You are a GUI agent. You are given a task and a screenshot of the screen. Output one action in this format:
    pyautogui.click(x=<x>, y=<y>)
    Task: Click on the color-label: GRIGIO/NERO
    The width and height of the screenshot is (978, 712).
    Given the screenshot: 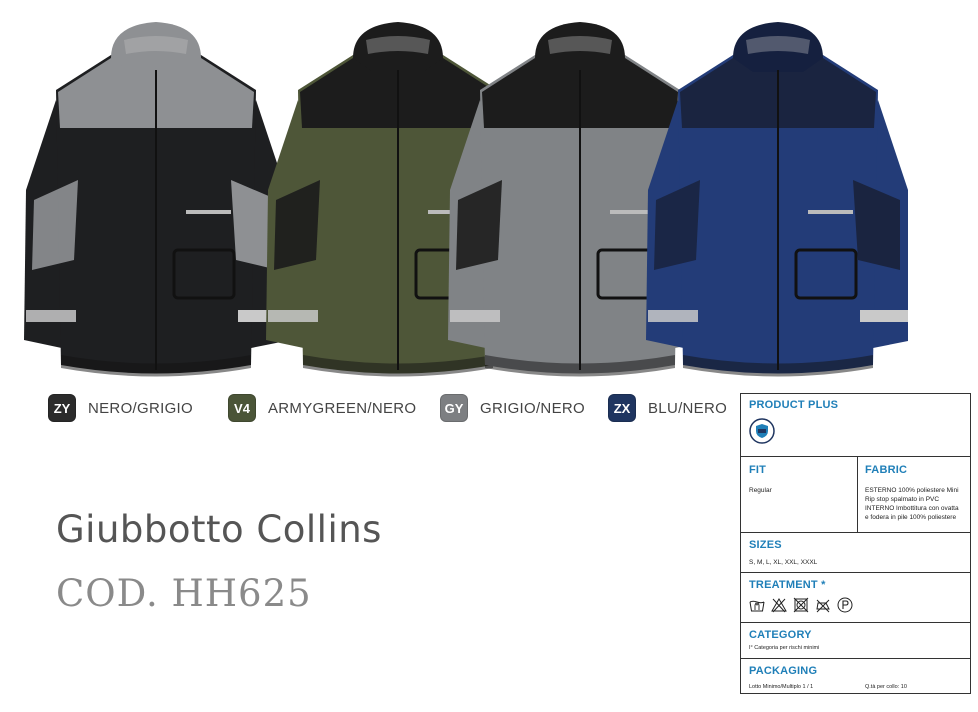 What is the action you would take?
    pyautogui.click(x=532, y=408)
    